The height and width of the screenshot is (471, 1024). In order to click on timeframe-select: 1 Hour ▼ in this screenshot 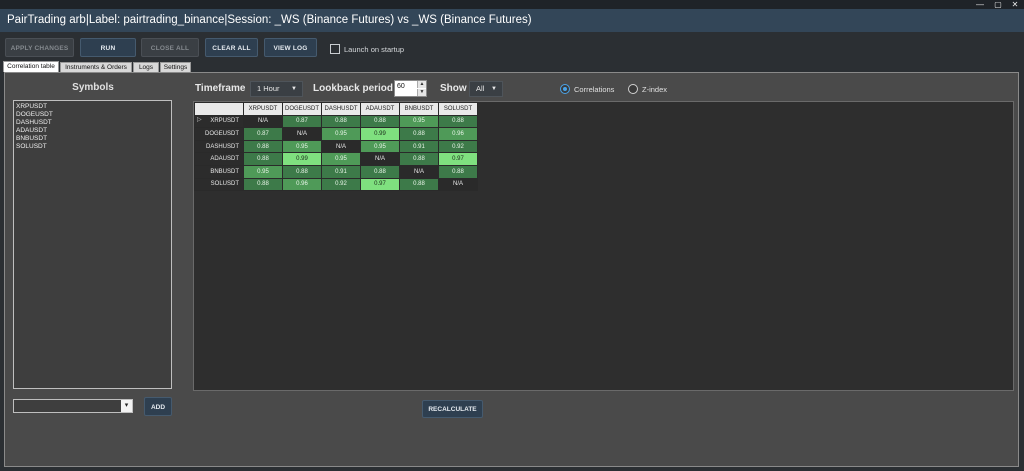, I will do `click(276, 89)`.